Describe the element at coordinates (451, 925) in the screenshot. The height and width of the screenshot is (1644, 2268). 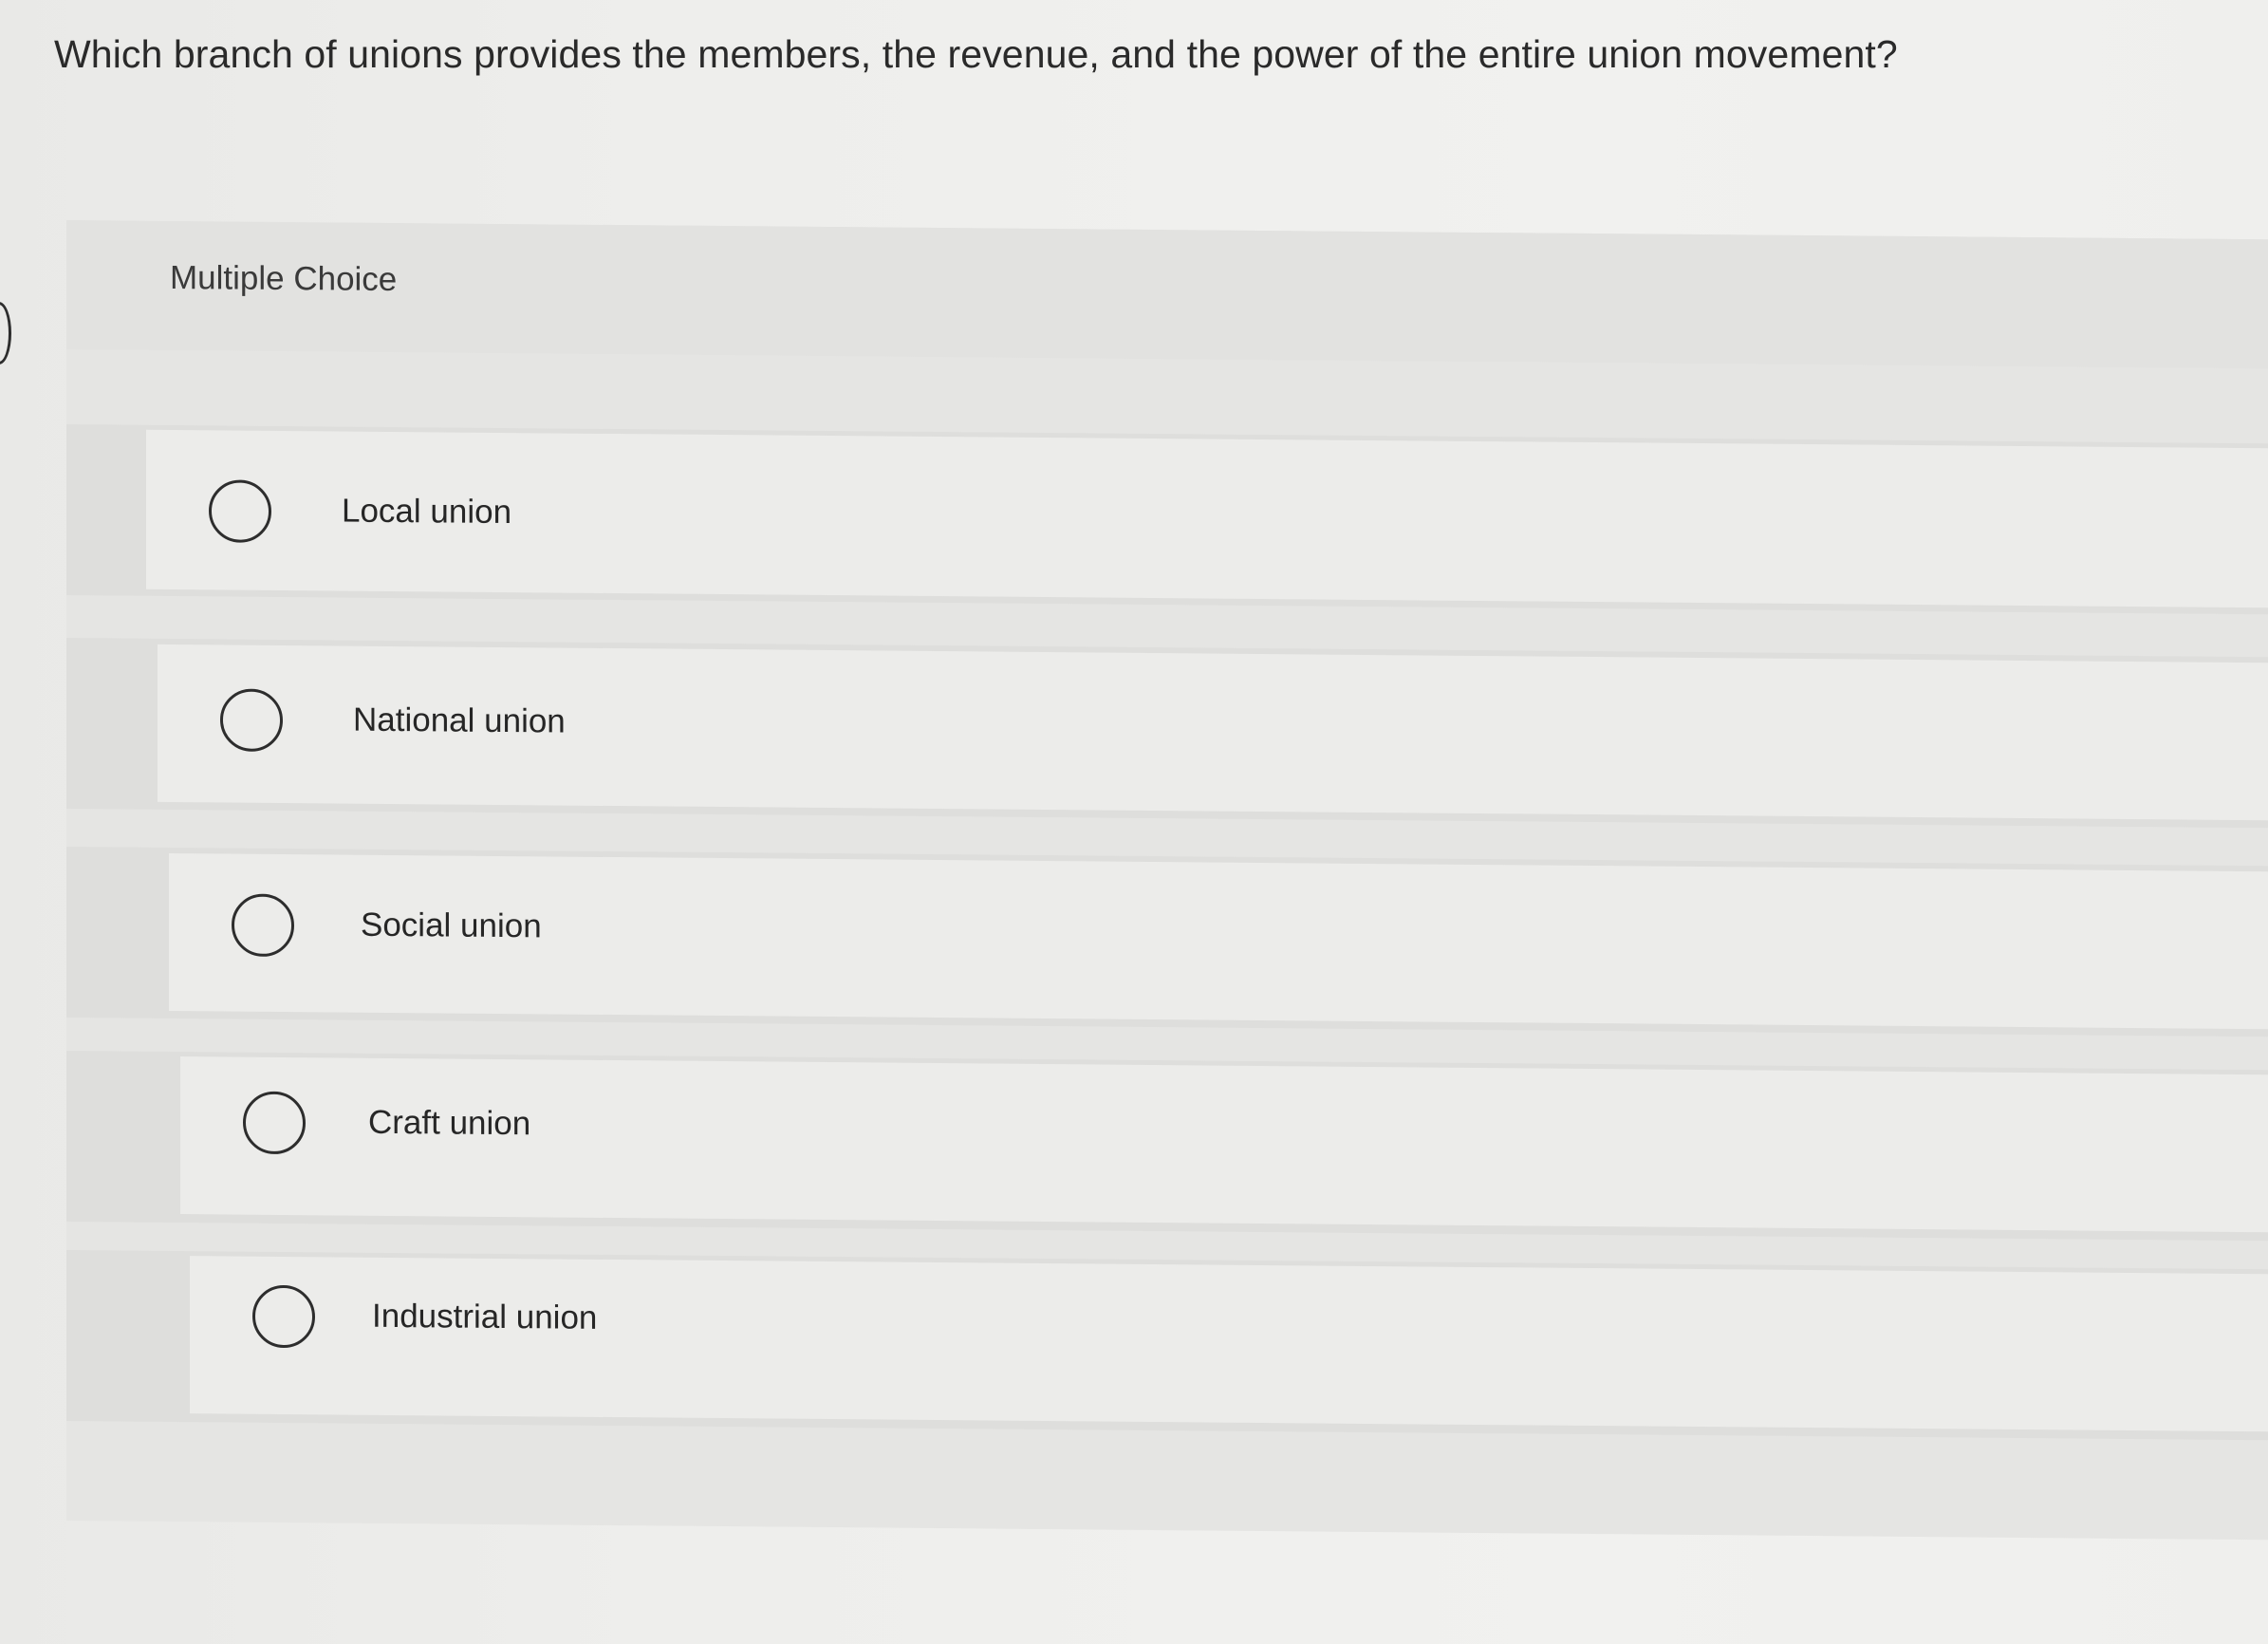
I see `option-label: Social union` at that location.